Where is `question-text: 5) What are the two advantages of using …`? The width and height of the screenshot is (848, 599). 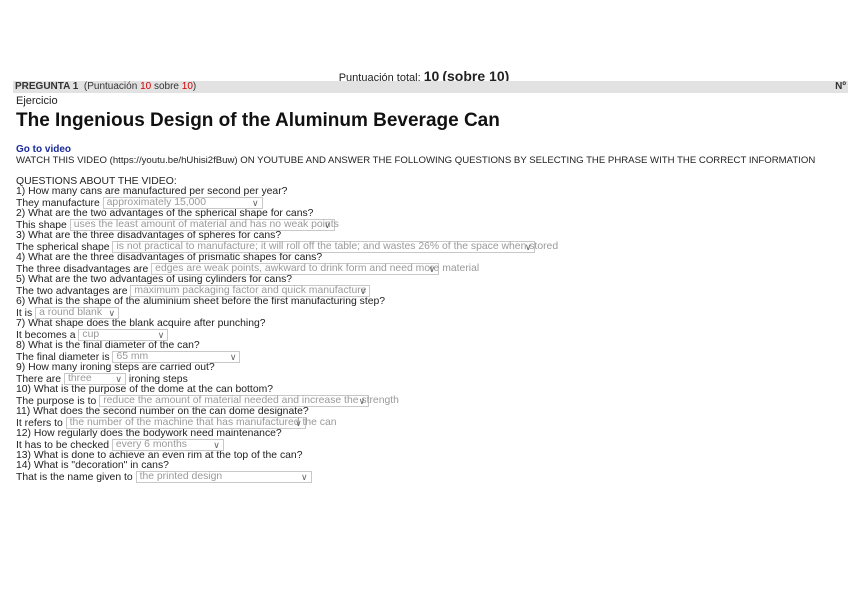 question-text: 5) What are the two advantages of using … is located at coordinates (154, 279).